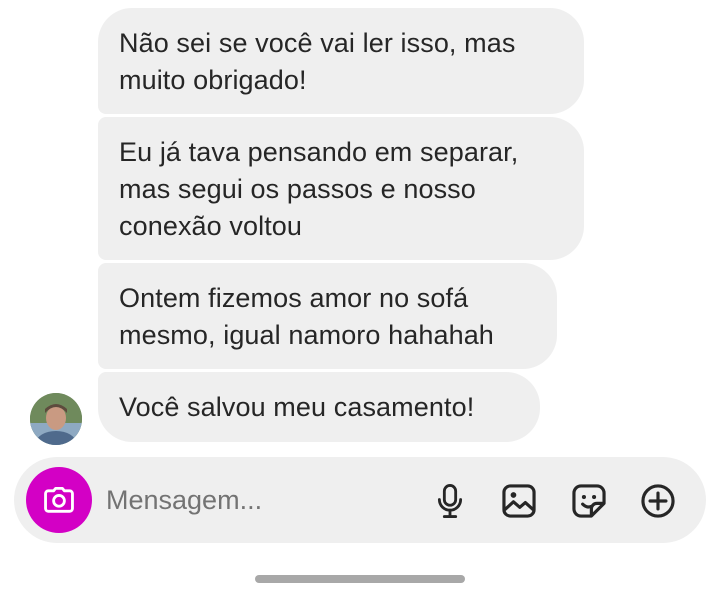 The height and width of the screenshot is (600, 720). I want to click on message-composer, so click(360, 500).